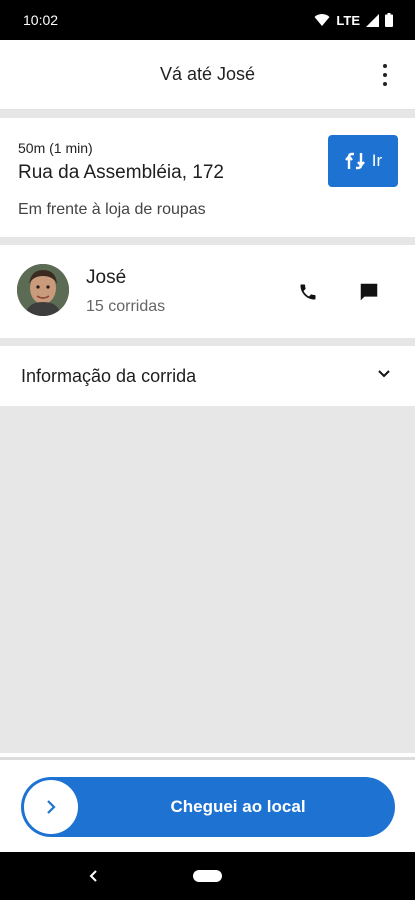 The height and width of the screenshot is (900, 415). I want to click on status-time: 10:02, so click(41, 20).